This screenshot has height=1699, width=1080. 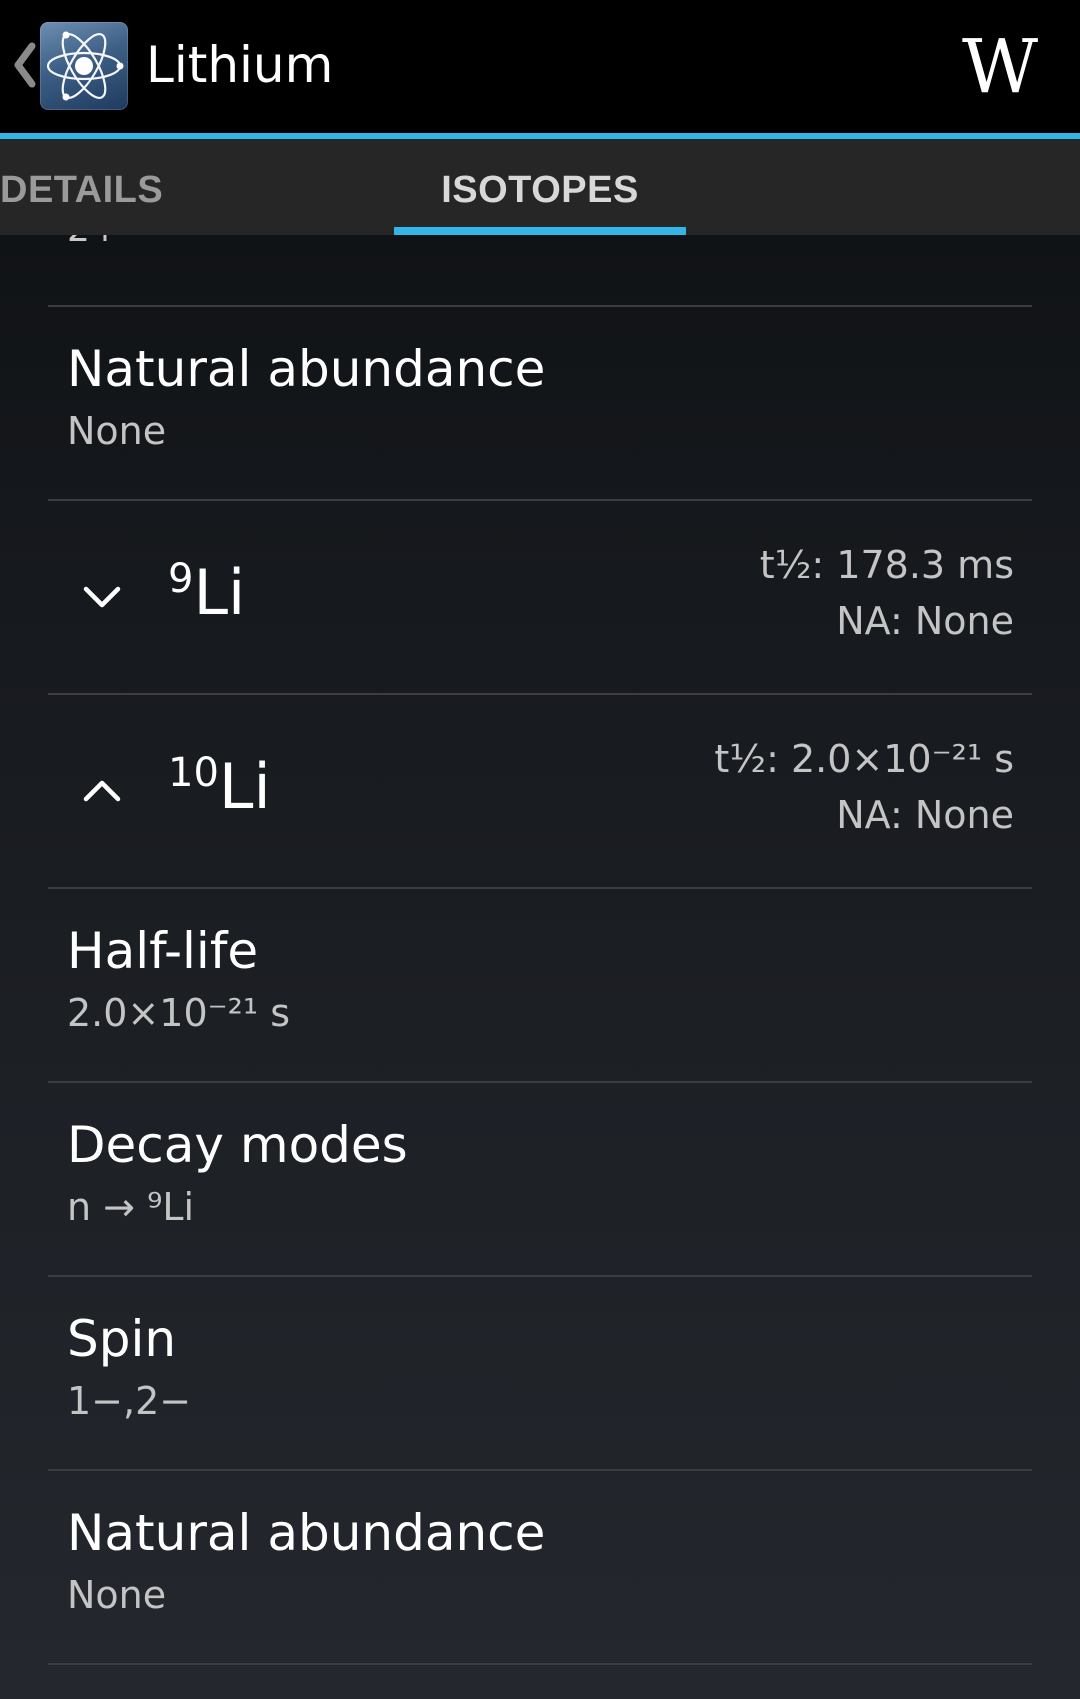 I want to click on page-title: Lithium, so click(x=240, y=65).